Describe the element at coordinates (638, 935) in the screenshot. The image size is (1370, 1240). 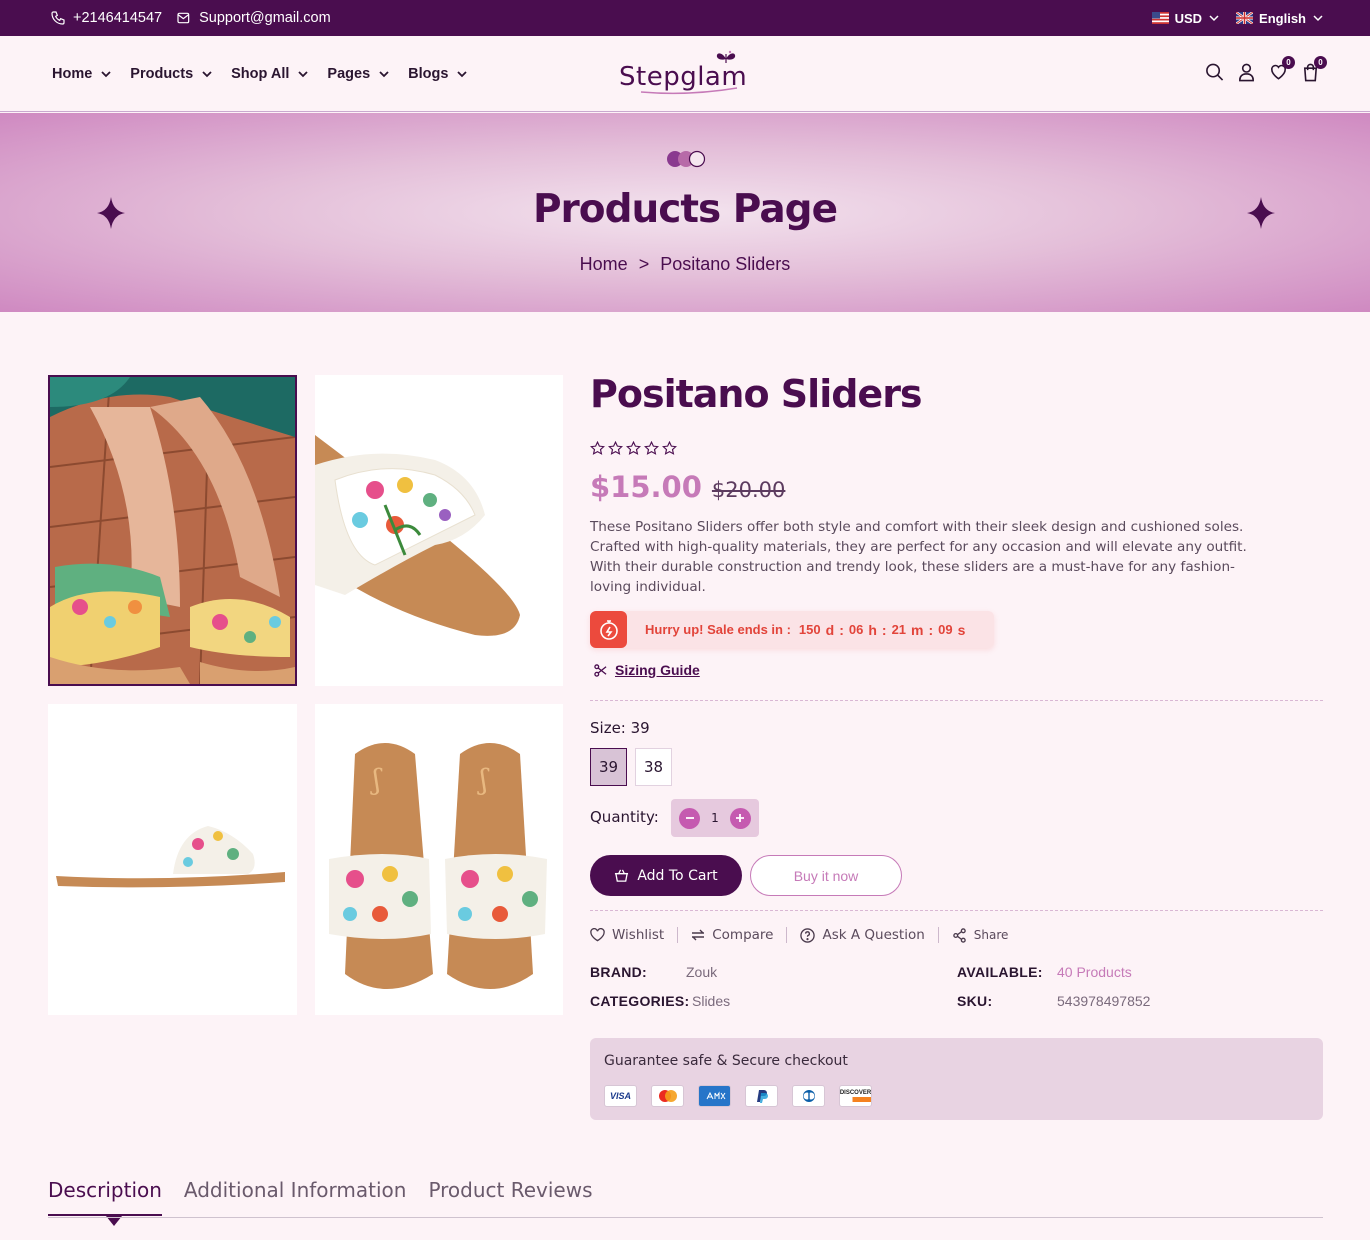
I see `wishlist-action-label: Wishlist` at that location.